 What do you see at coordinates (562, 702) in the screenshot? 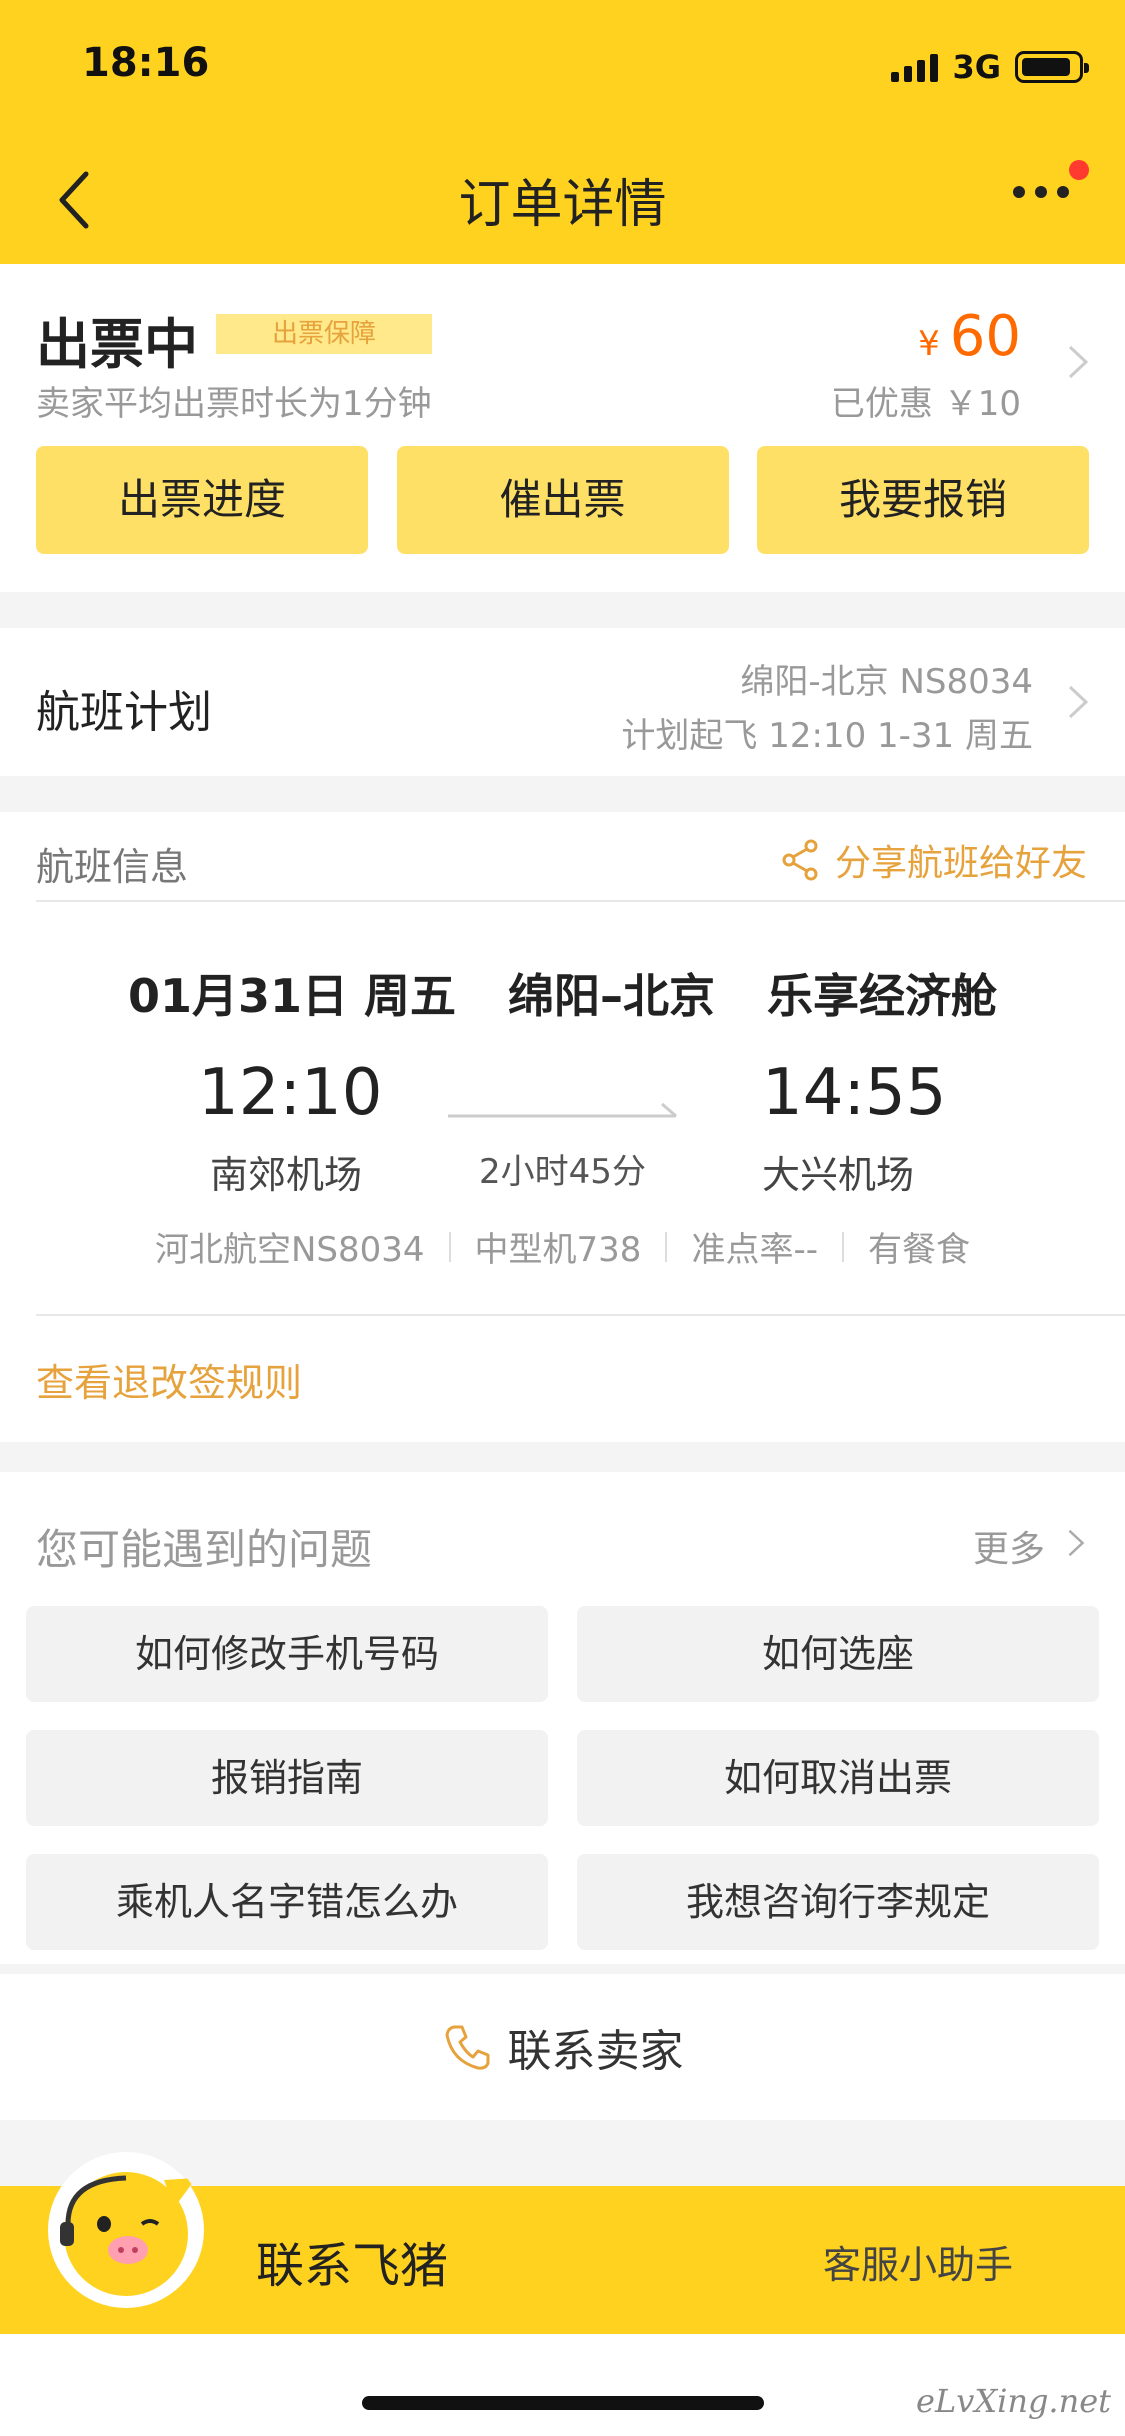
I see `flight-plan-row: 航班计划 绵阳-北京 NS8034 计划起飞 12:10 1-31 周五` at bounding box center [562, 702].